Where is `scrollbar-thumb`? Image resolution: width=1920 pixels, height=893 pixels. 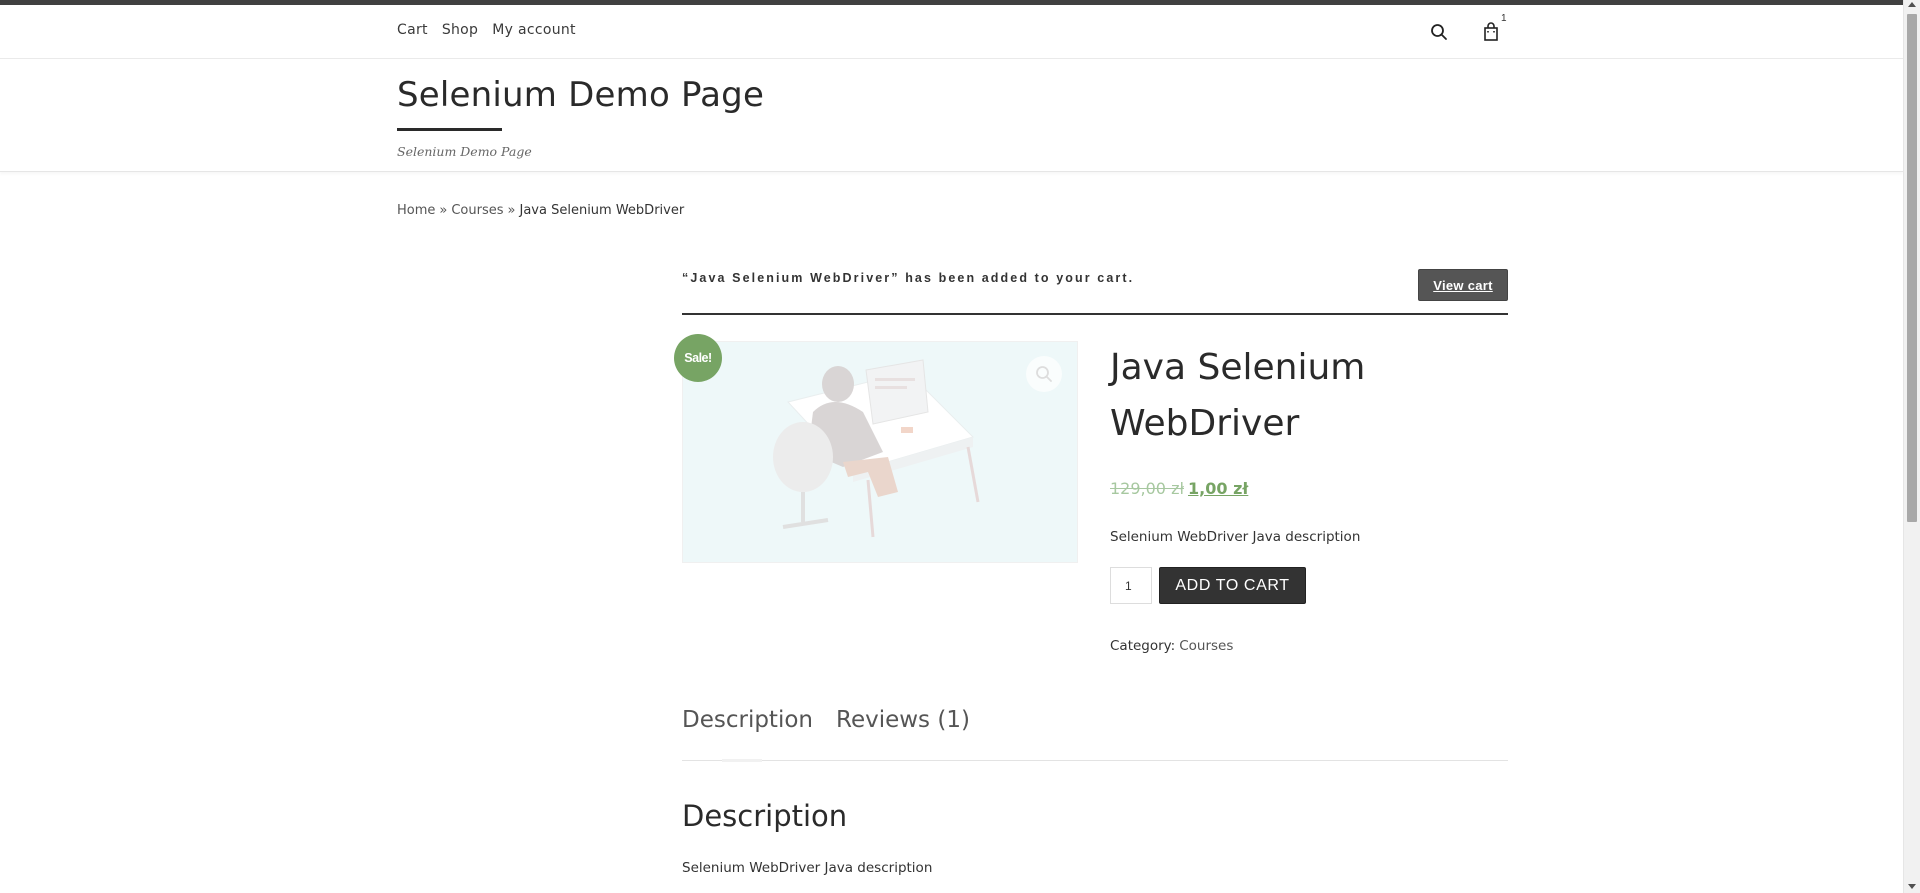 scrollbar-thumb is located at coordinates (1912, 268).